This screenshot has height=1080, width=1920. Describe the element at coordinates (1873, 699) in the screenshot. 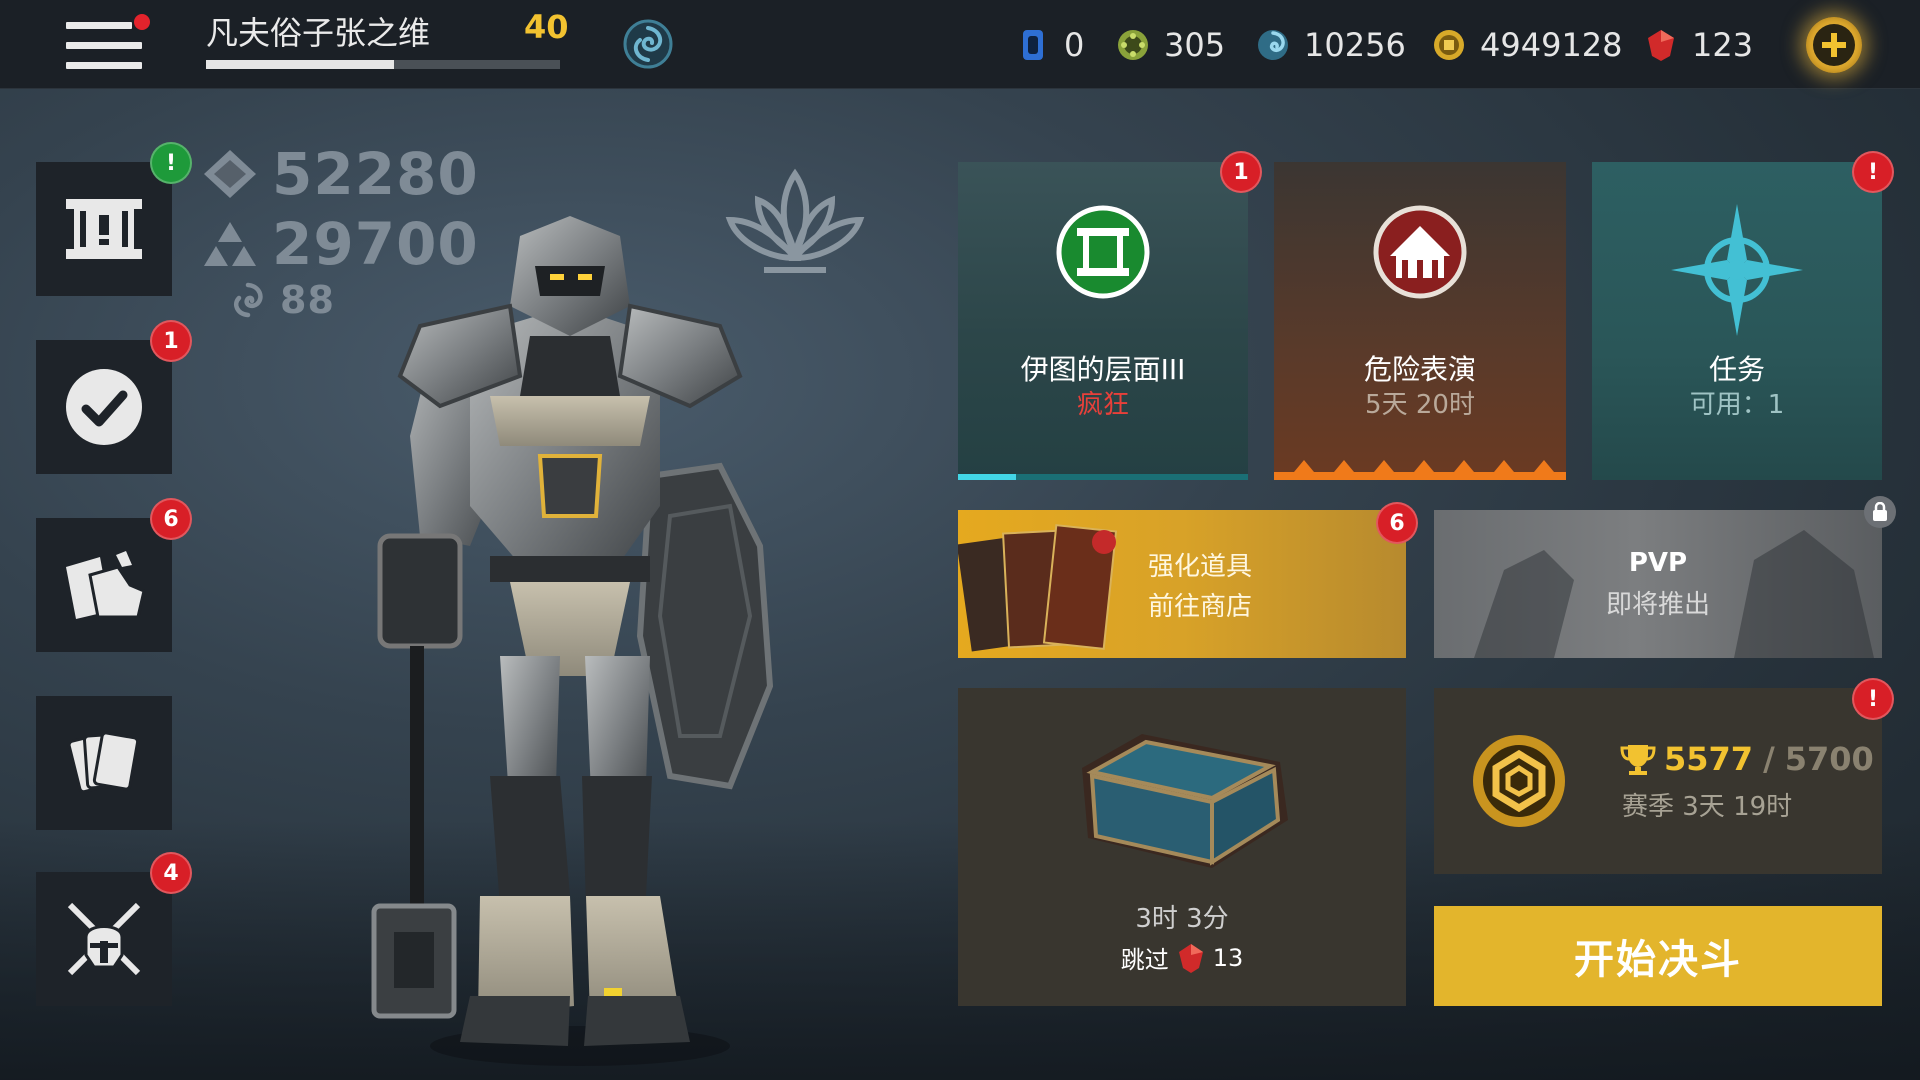

I see `league-badge: !` at that location.